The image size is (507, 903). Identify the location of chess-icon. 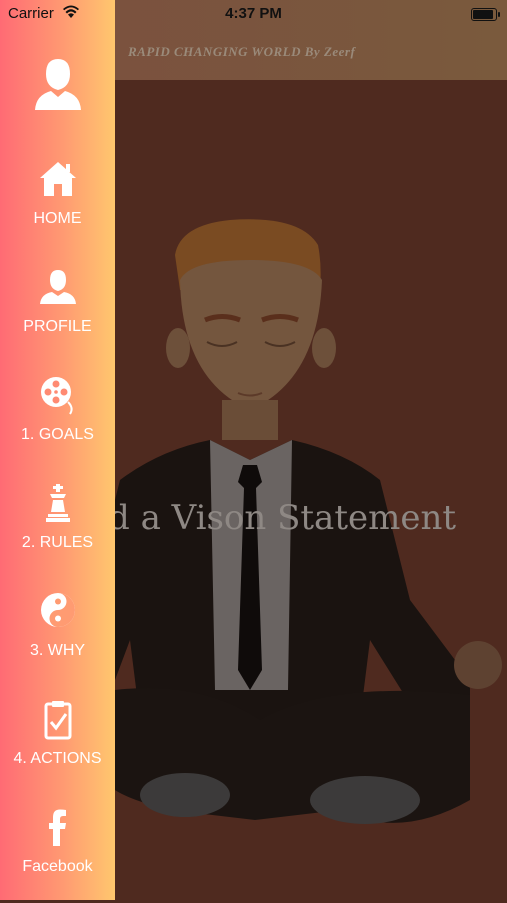
(58, 503).